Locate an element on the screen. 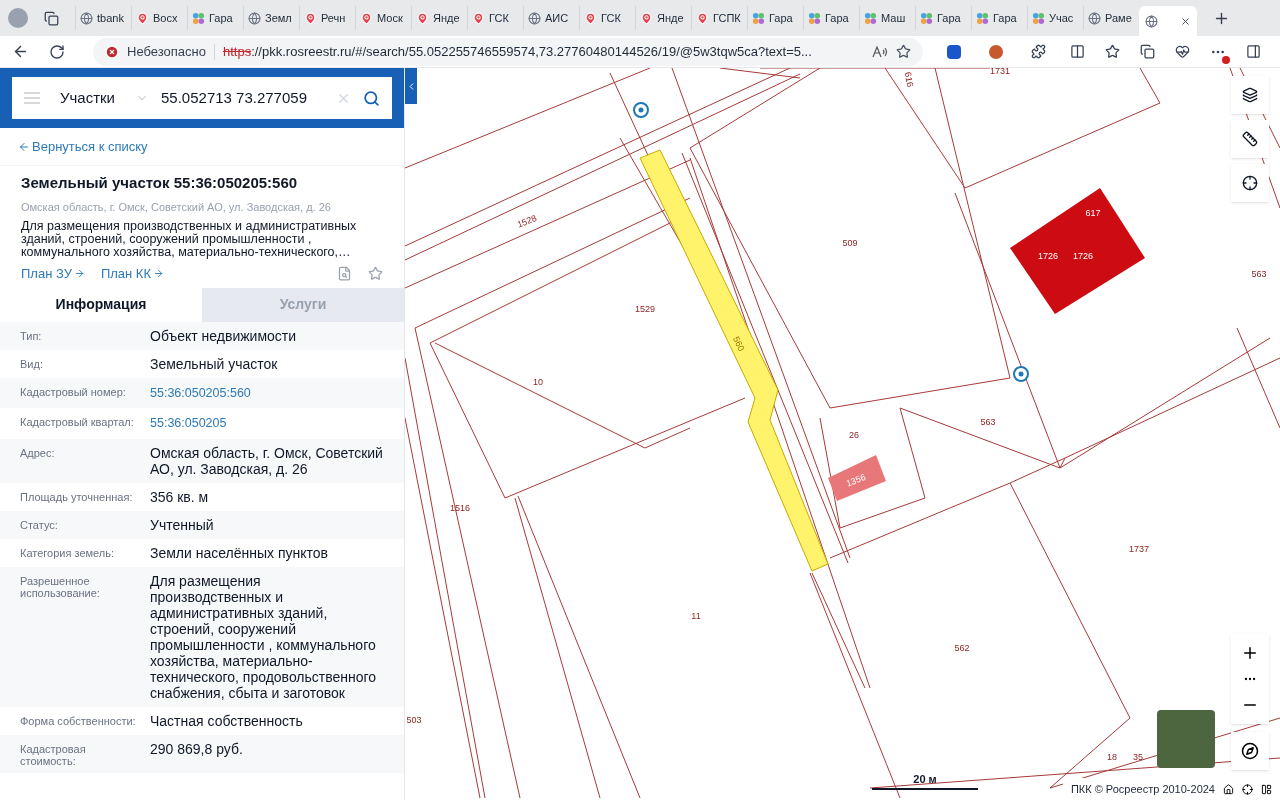  tab-title: АИС is located at coordinates (557, 18).